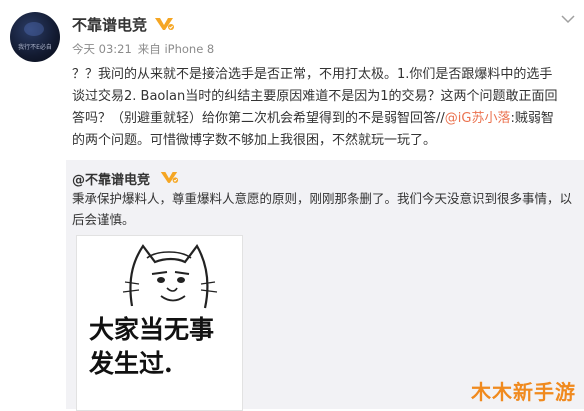 This screenshot has width=584, height=411. I want to click on avatar: 我行不E必自, so click(35, 37).